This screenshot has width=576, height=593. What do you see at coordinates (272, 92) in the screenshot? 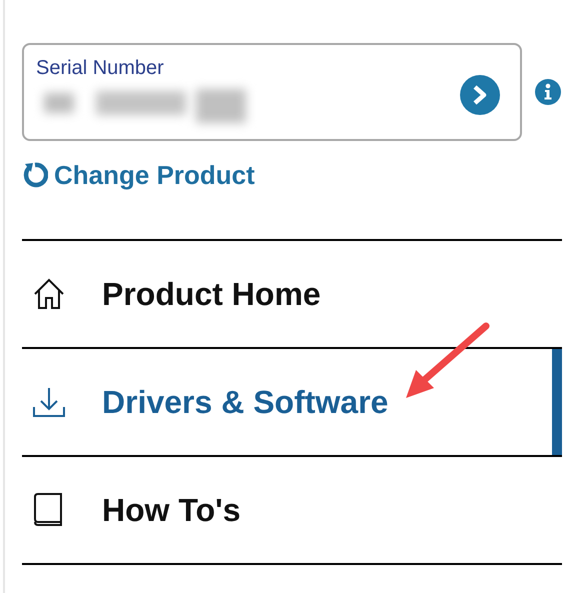
I see `serial-number-field: Serial Number` at bounding box center [272, 92].